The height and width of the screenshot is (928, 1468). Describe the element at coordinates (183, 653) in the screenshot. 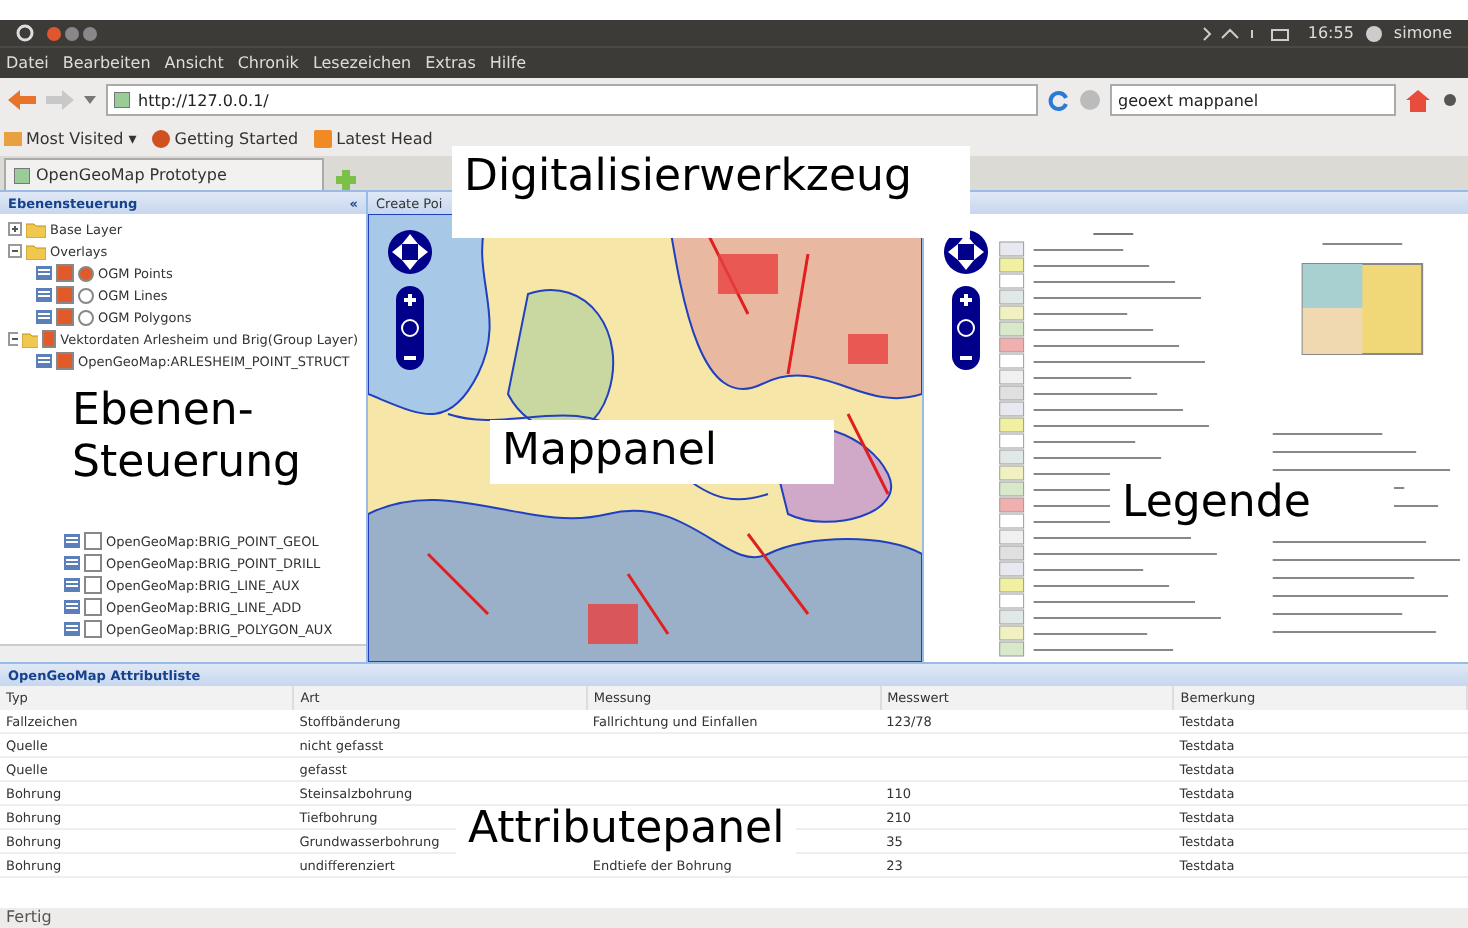

I see `horizontal-scrollbar` at that location.